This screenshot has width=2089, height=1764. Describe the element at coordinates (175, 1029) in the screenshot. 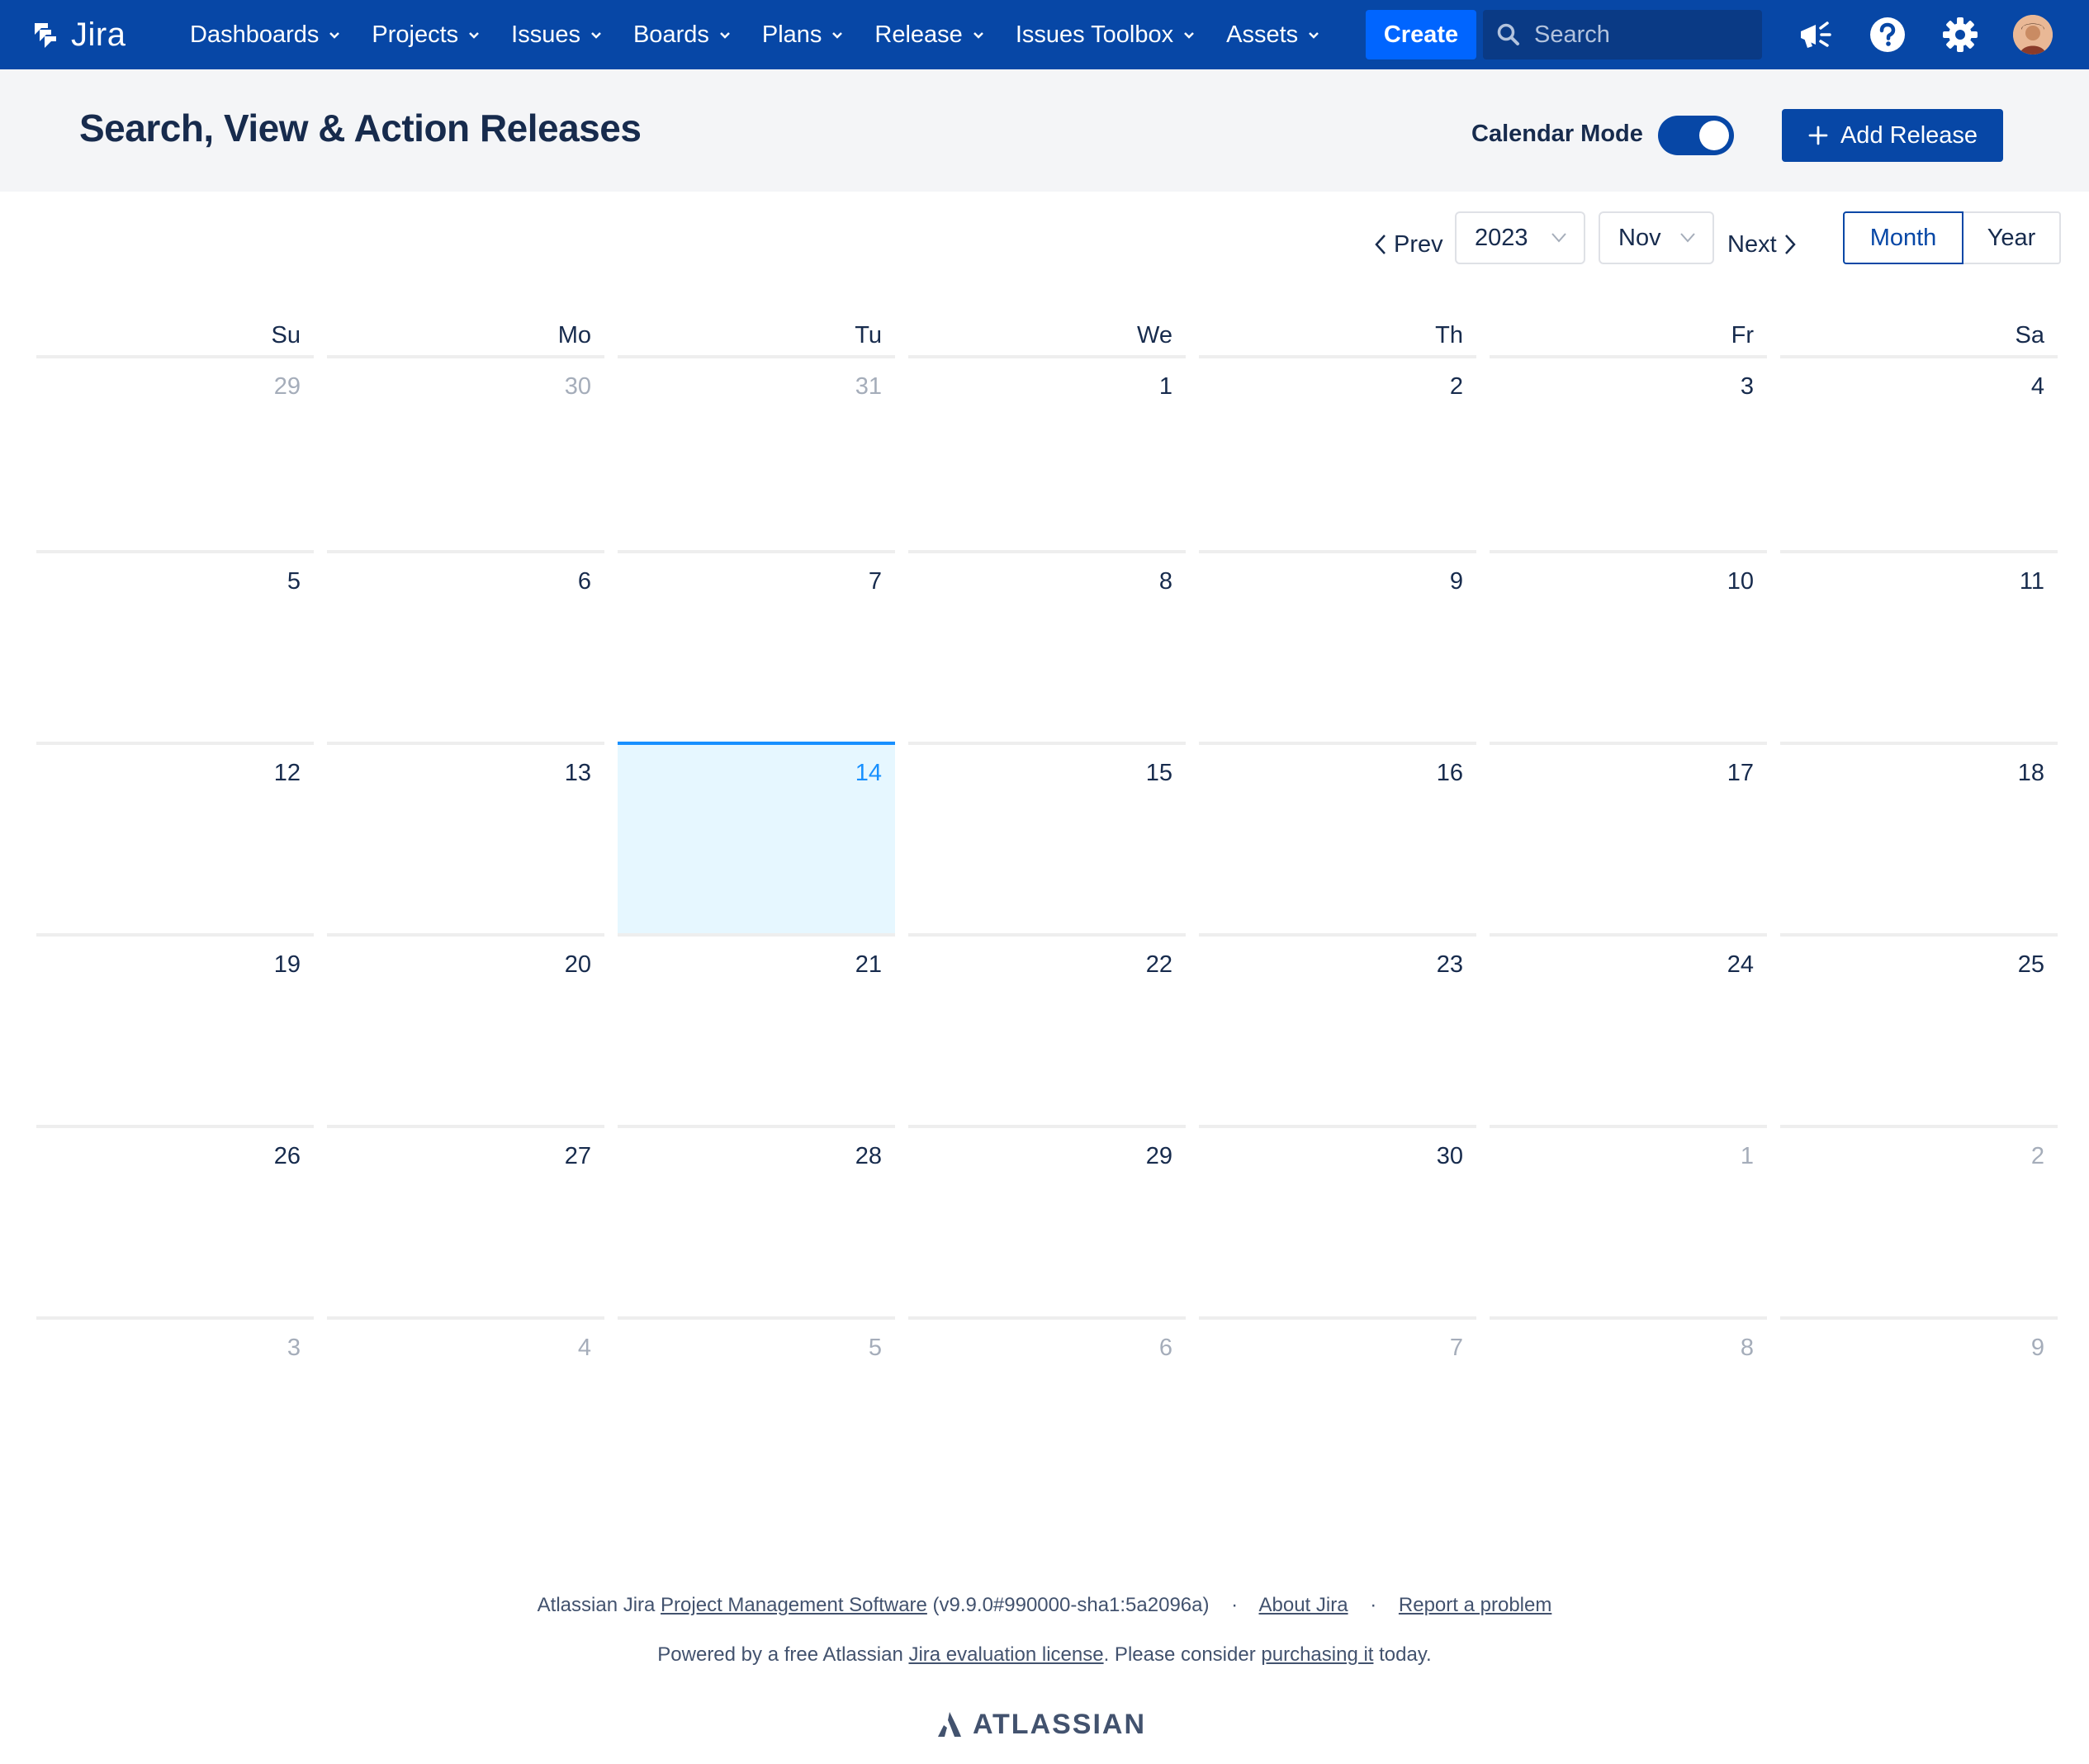

I see `calendar-day: 19` at that location.